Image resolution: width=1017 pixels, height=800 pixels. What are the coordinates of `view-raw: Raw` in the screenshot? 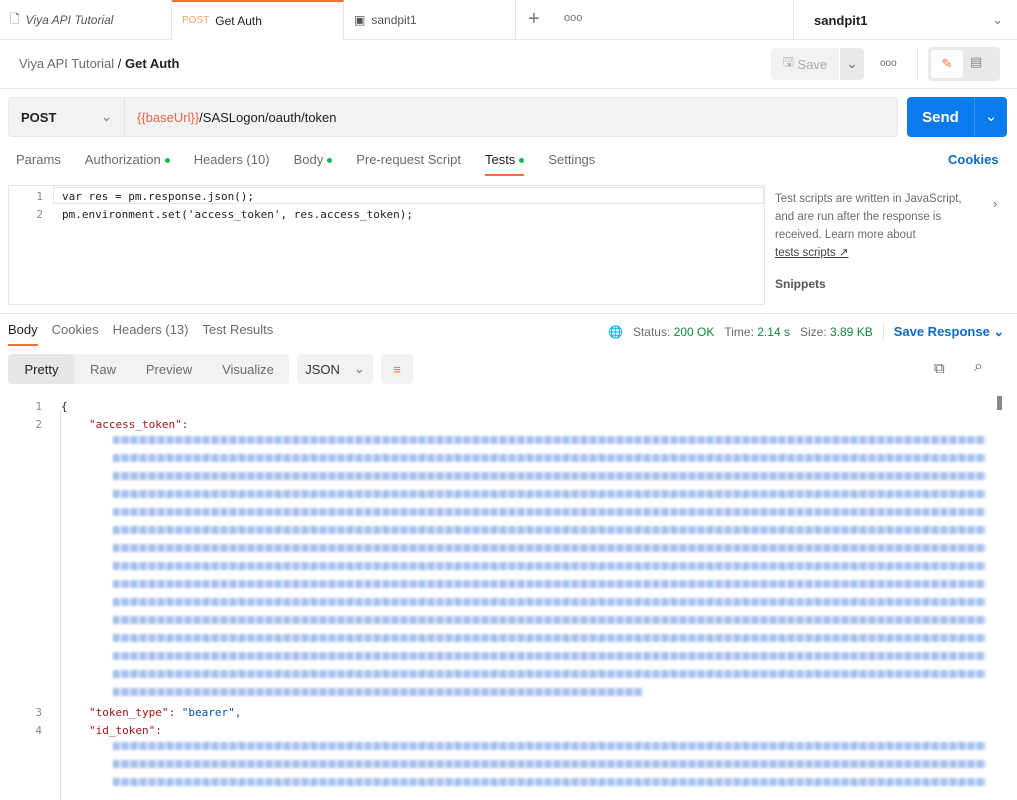 It's located at (103, 369).